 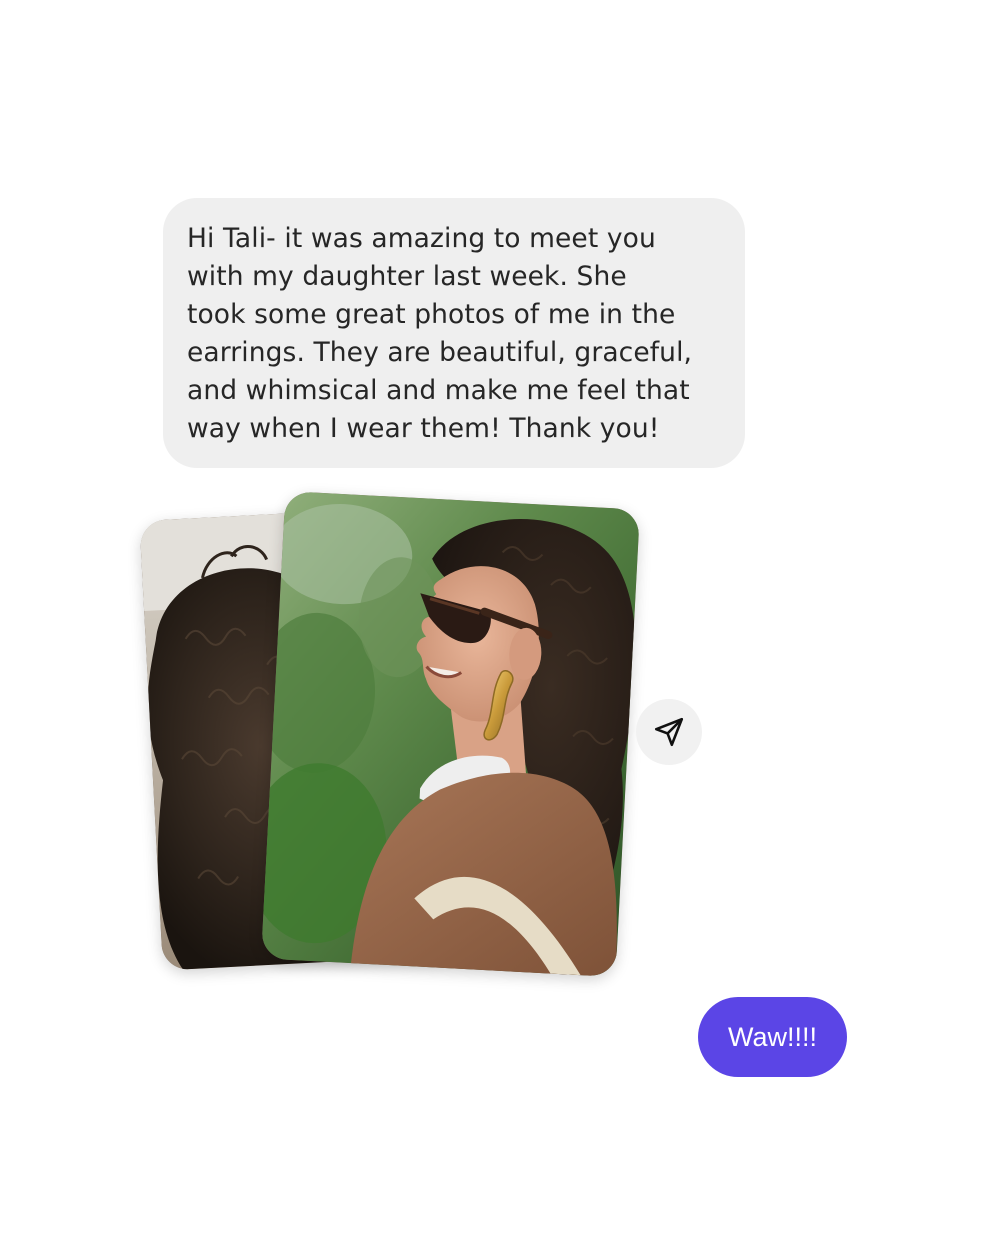 I want to click on outgoing-message-text: Waw!!!!, so click(x=772, y=1036).